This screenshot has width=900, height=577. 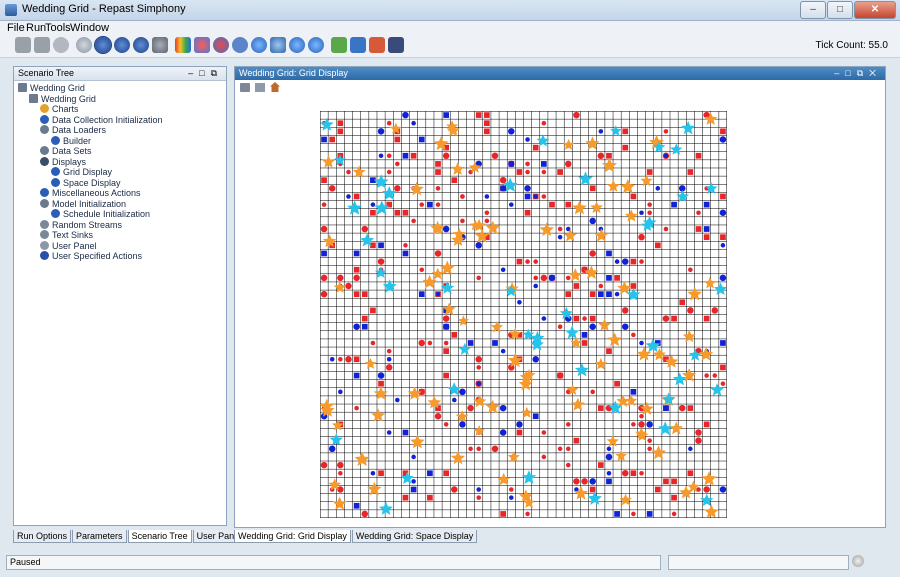 I want to click on tree-item: Text Sinks, so click(x=66, y=235).